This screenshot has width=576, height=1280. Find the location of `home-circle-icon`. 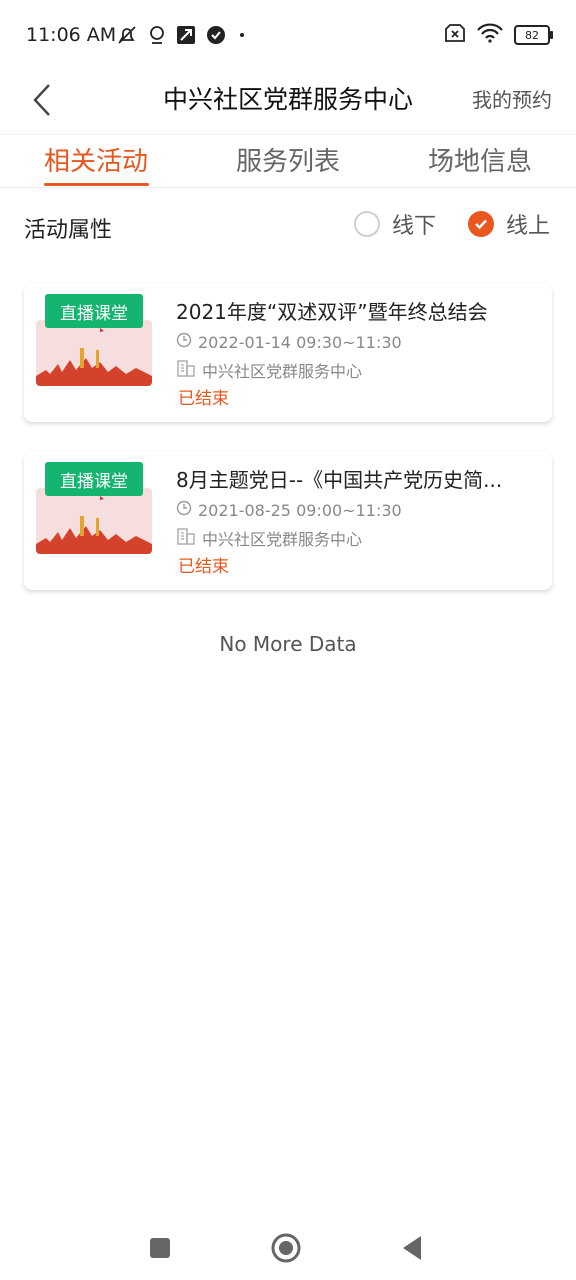

home-circle-icon is located at coordinates (286, 1250).